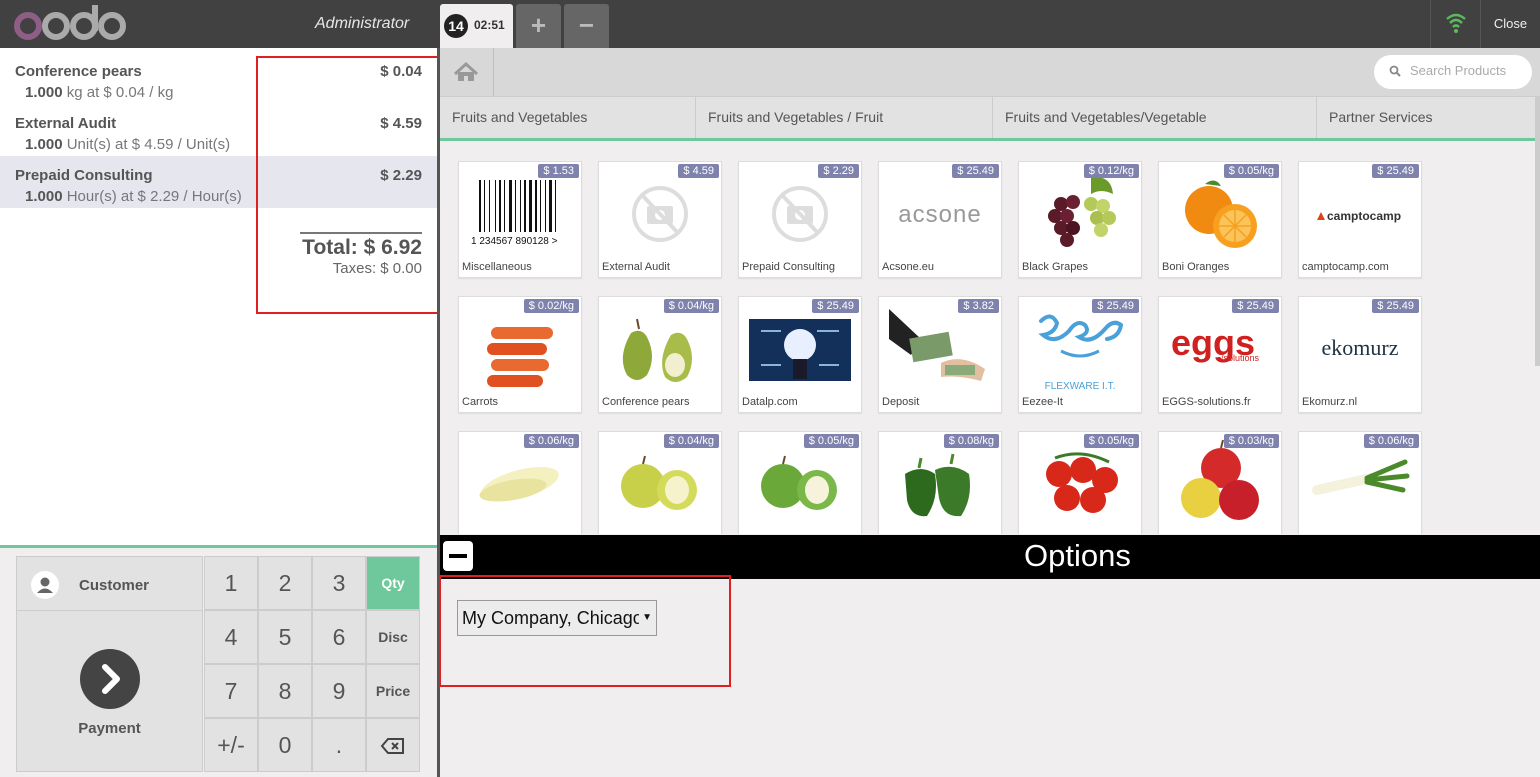 The height and width of the screenshot is (777, 1540). Describe the element at coordinates (231, 583) in the screenshot. I see `numpad-key-1: 1` at that location.